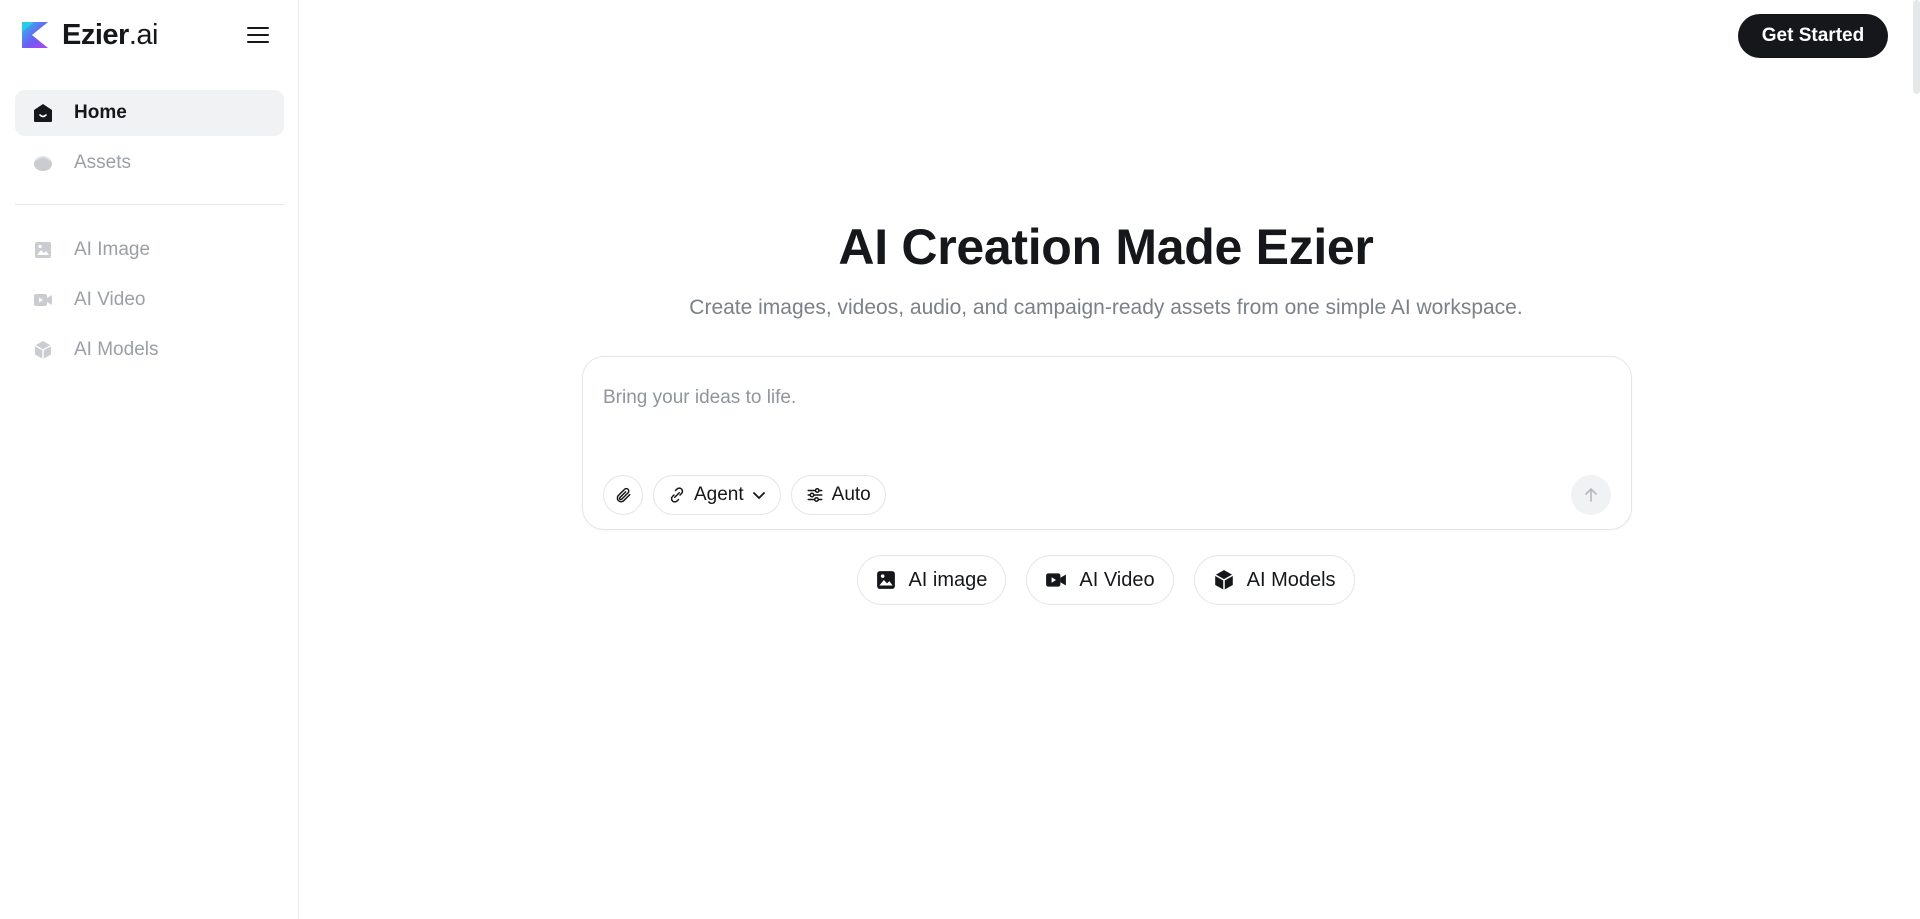 The height and width of the screenshot is (919, 1920). Describe the element at coordinates (100, 112) in the screenshot. I see `sidebar-item-label: Home` at that location.